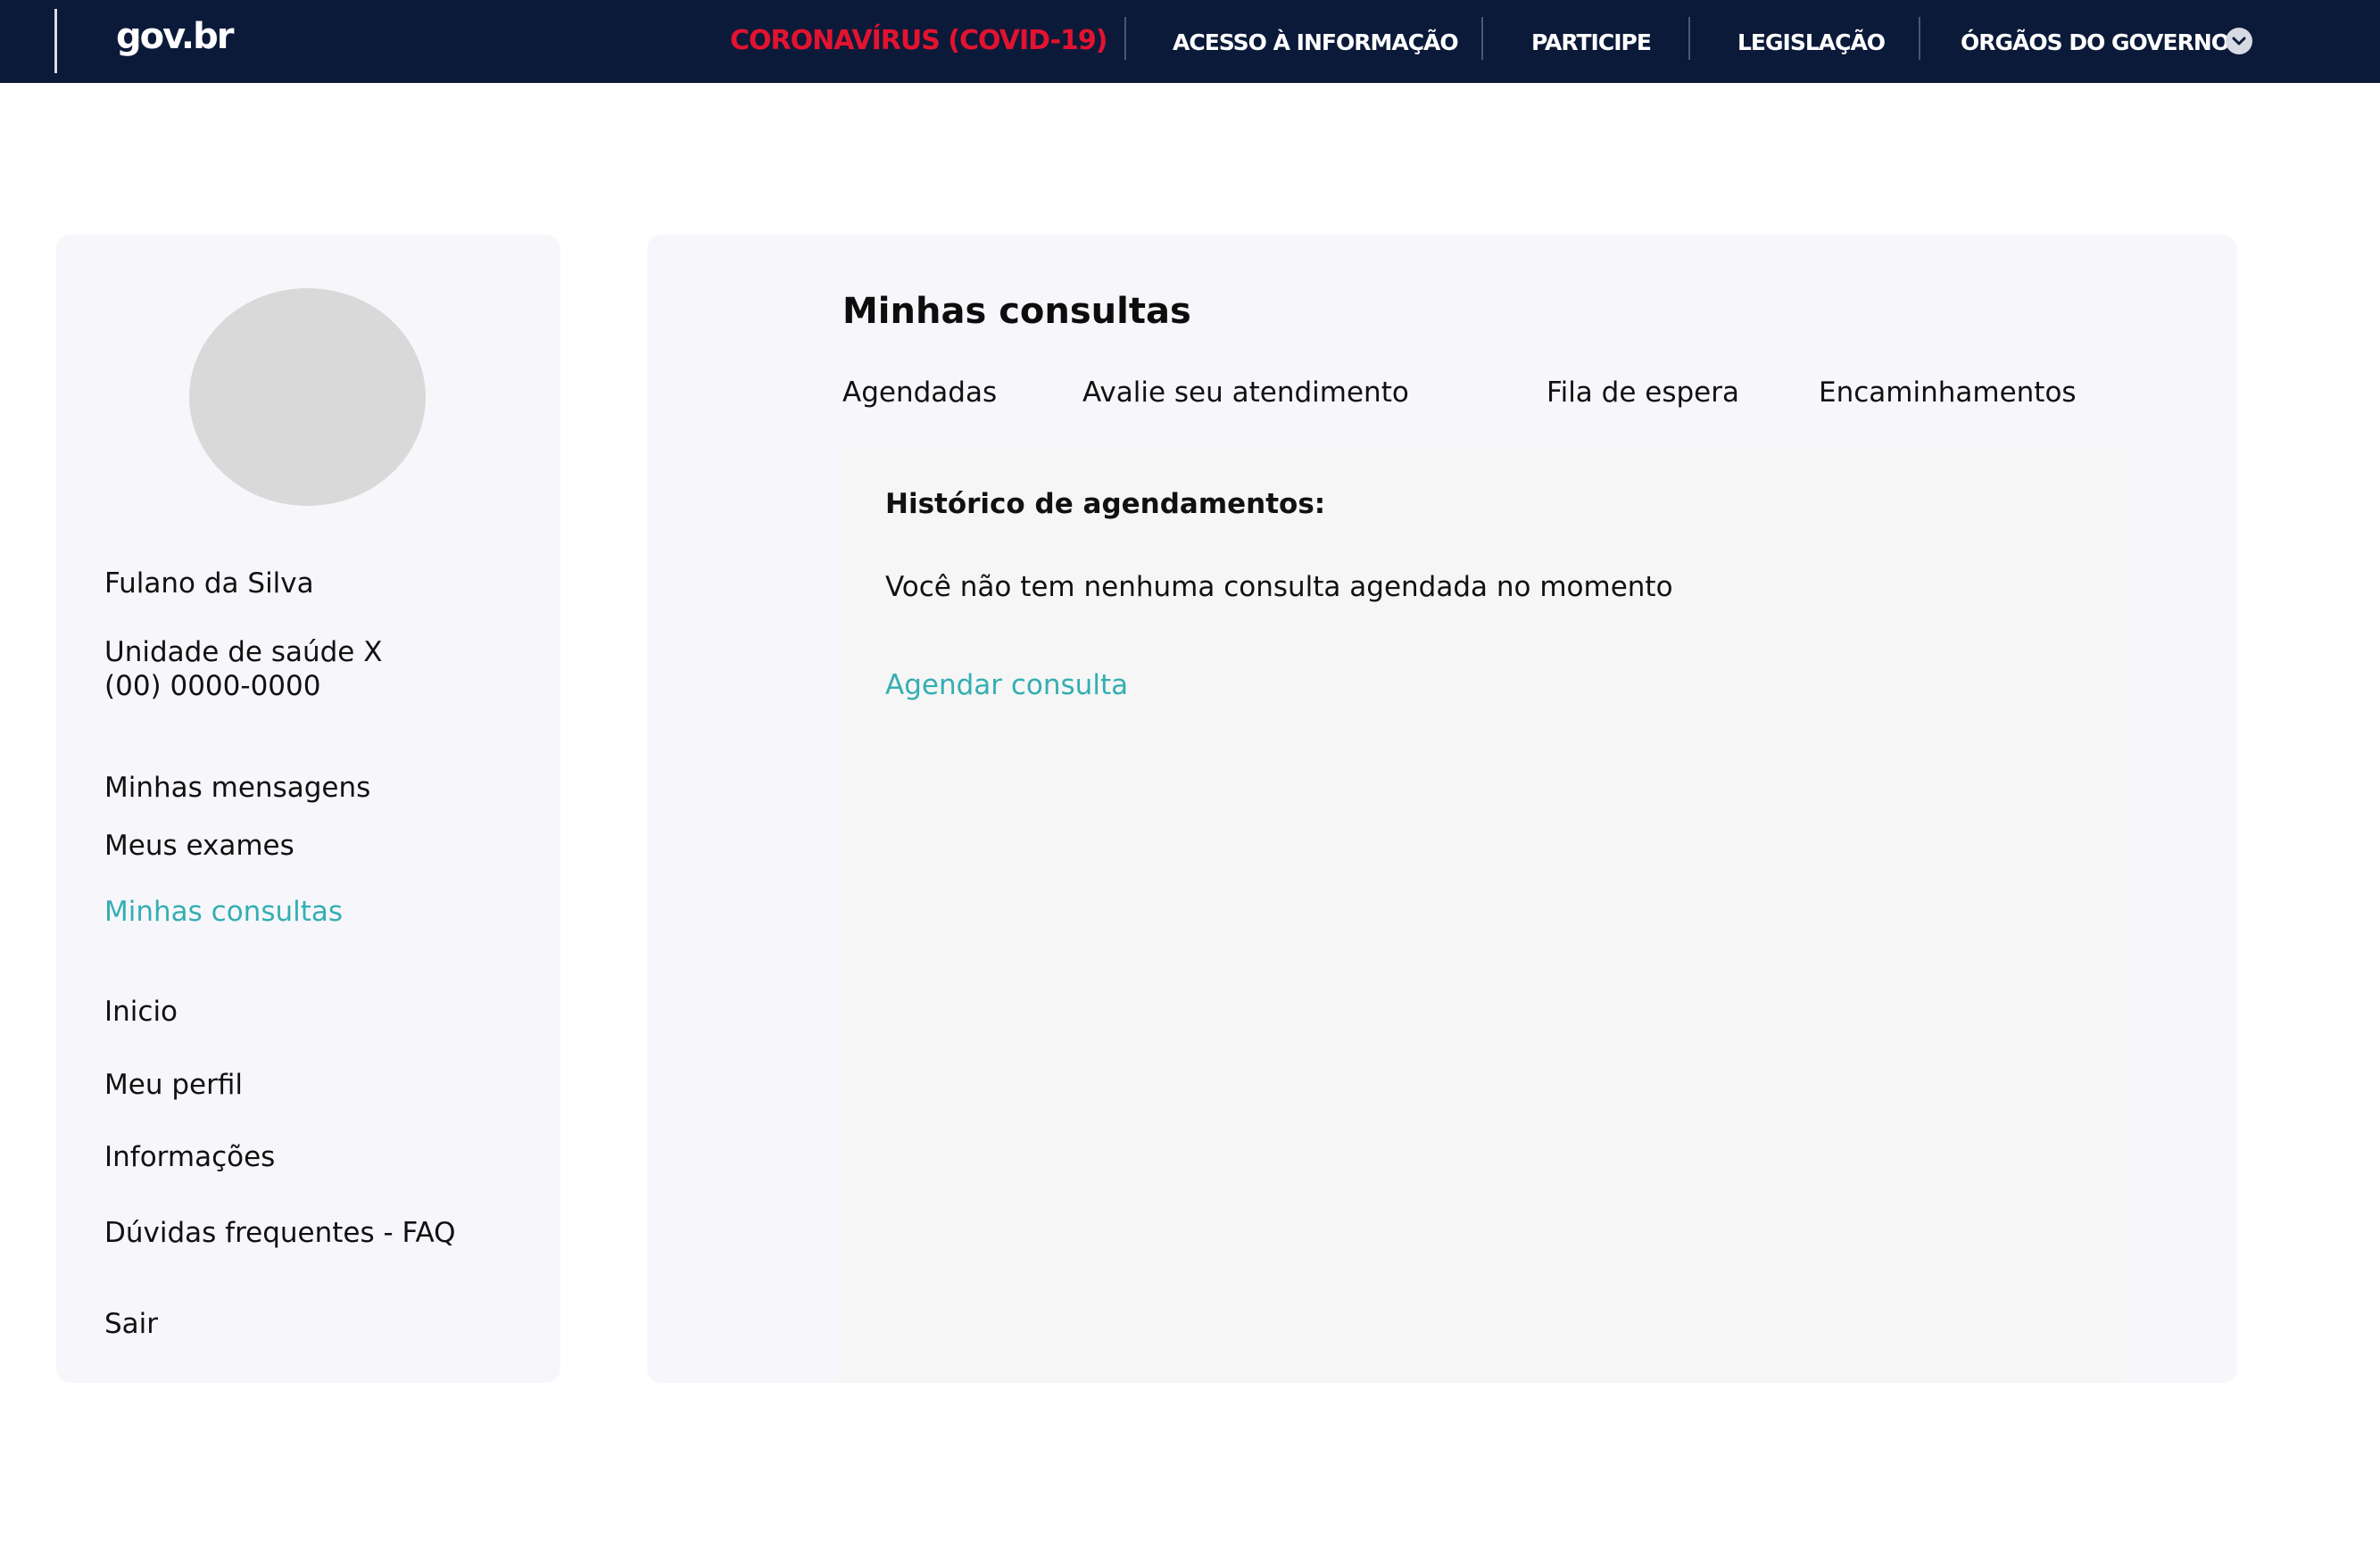 This screenshot has height=1547, width=2380. Describe the element at coordinates (237, 788) in the screenshot. I see `sidebar-item-minhas-mensagens: Minhas mensagens` at that location.